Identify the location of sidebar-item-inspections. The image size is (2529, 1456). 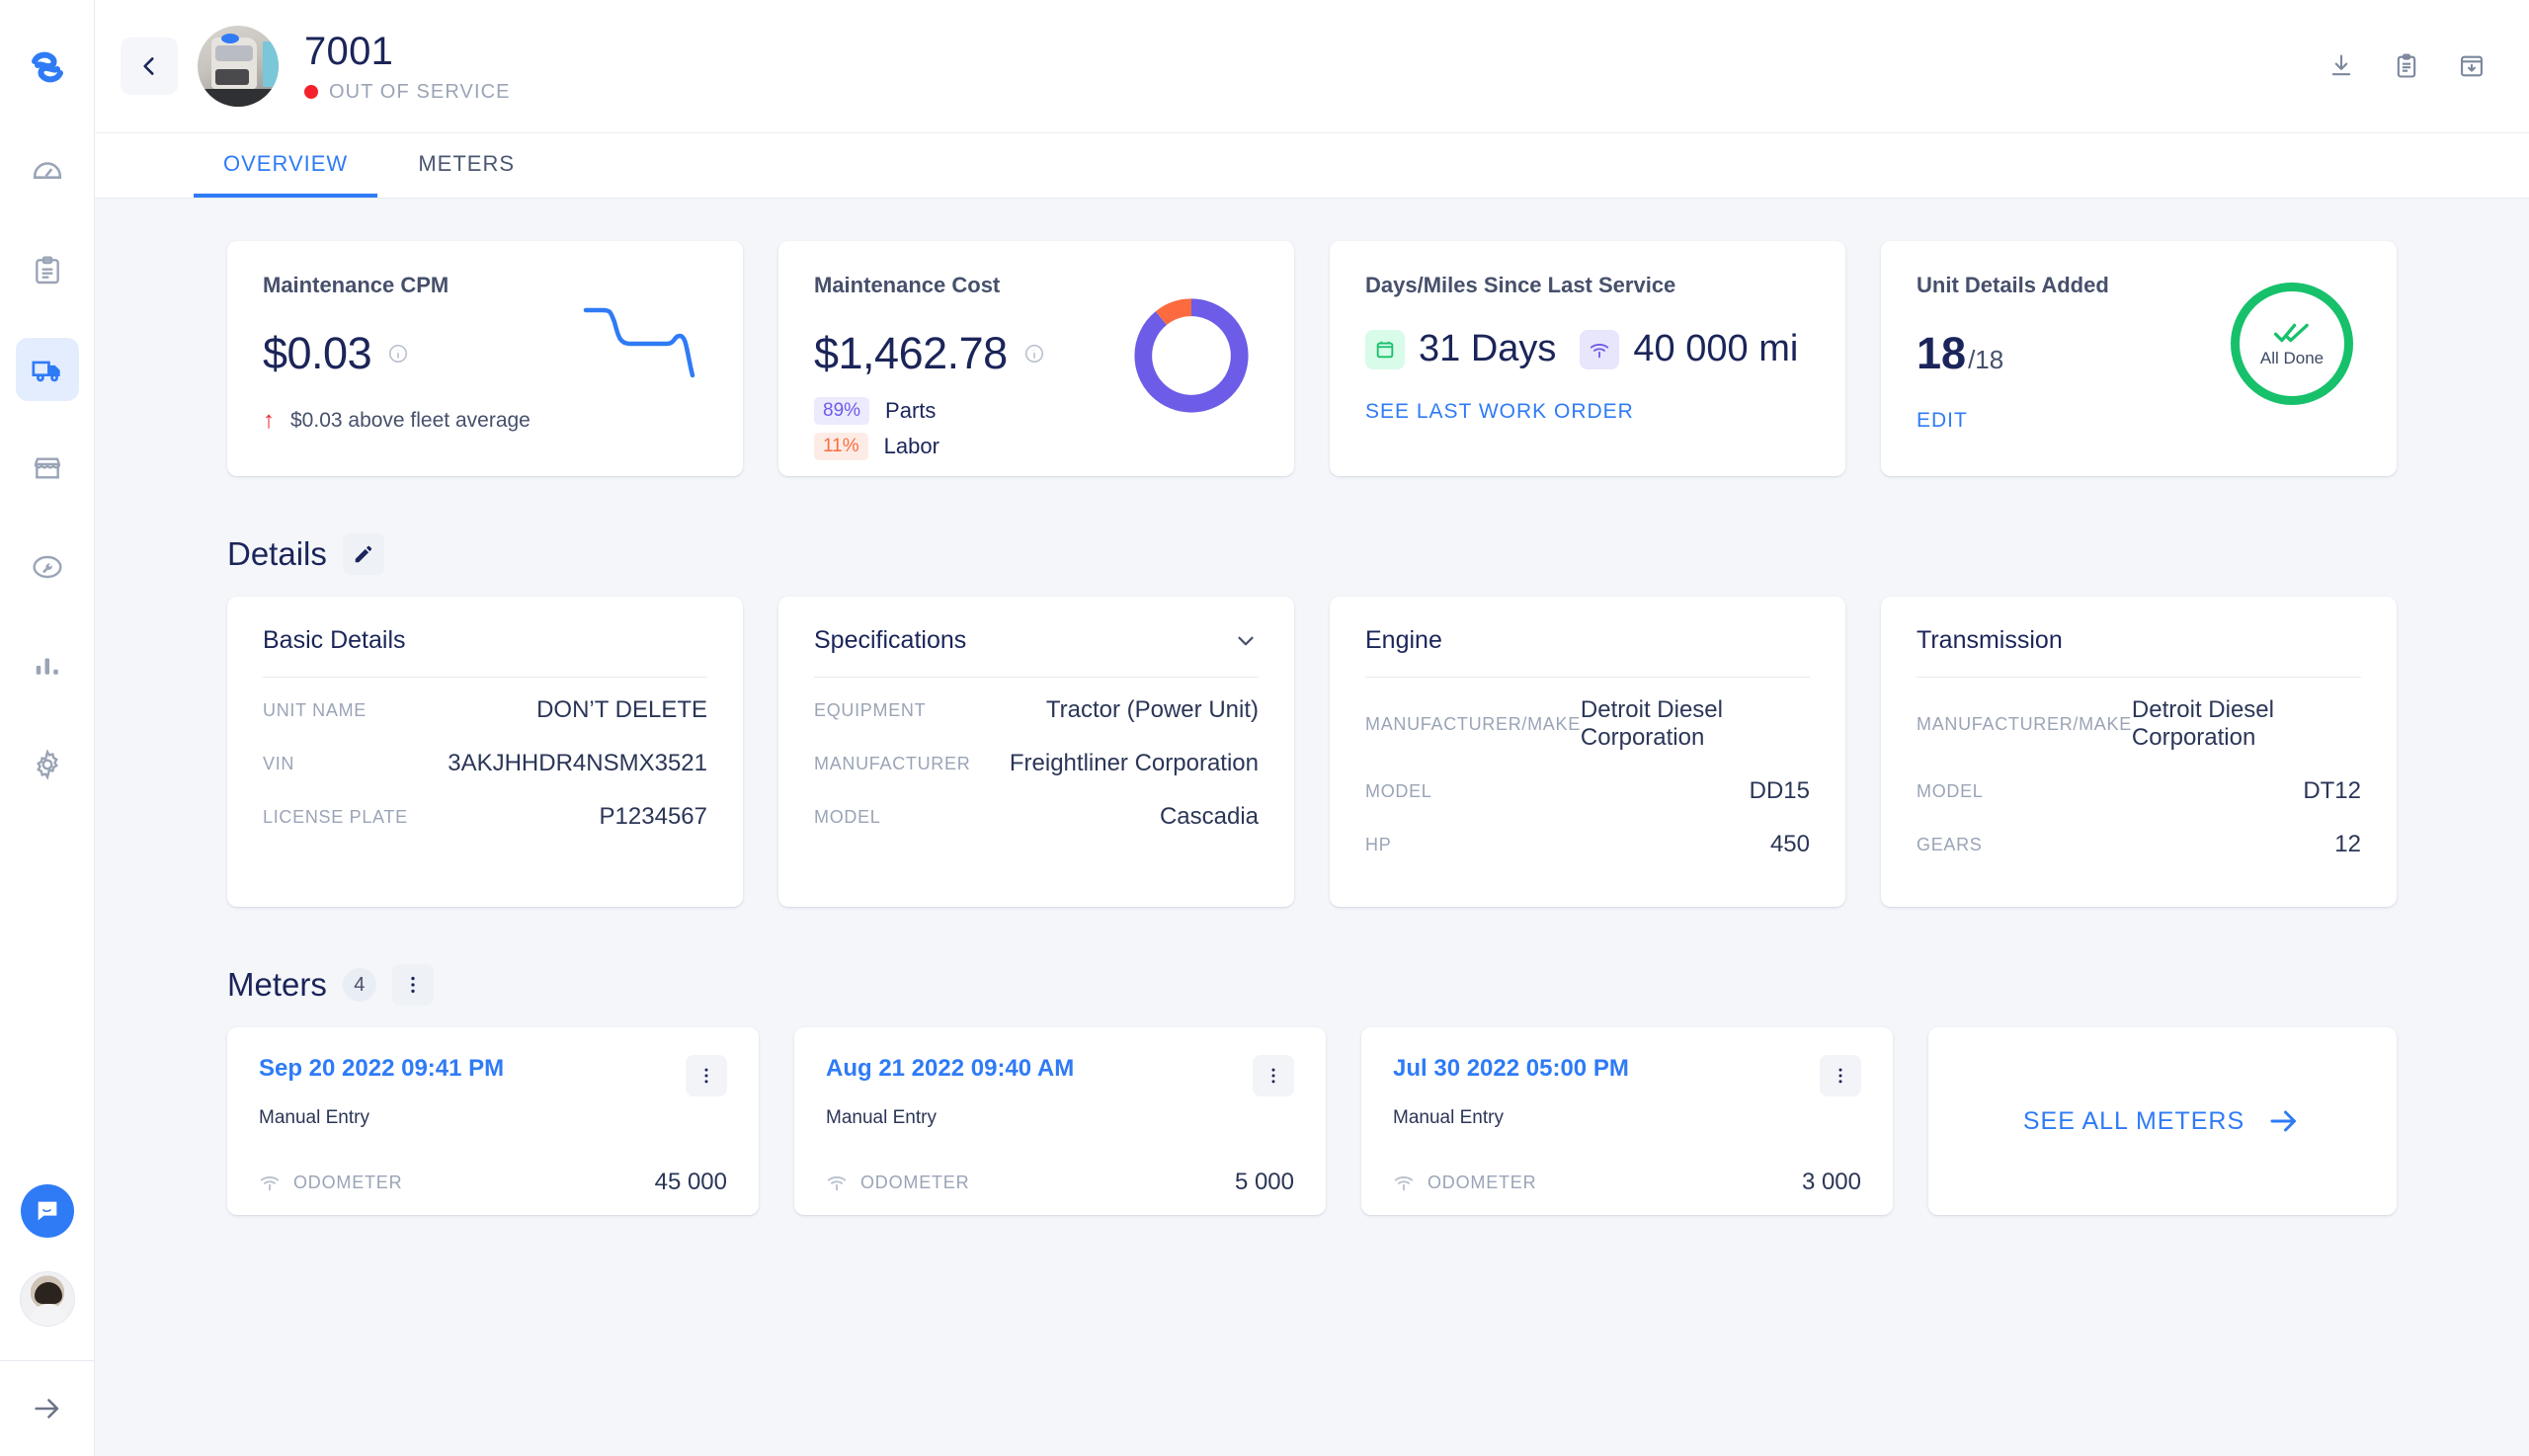
(47, 270).